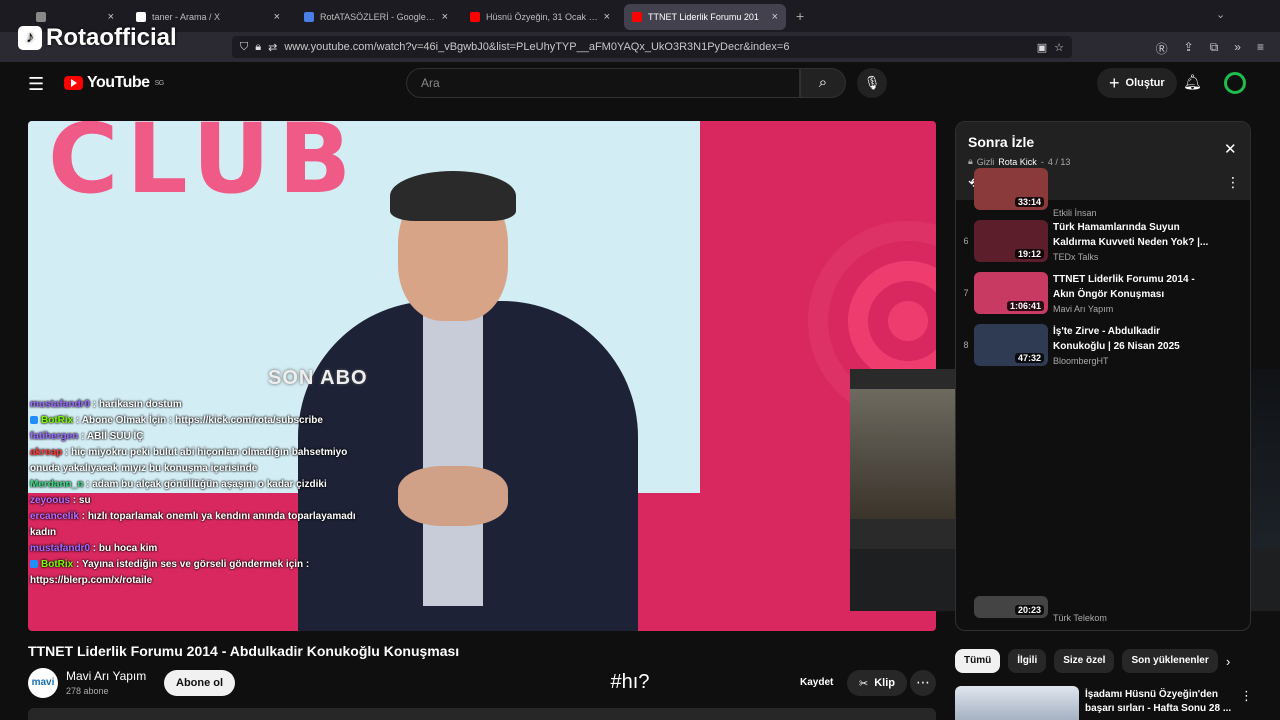 Image resolution: width=1280 pixels, height=720 pixels. What do you see at coordinates (1075, 213) in the screenshot?
I see `playlist-item-channel: Etkili İnsan` at bounding box center [1075, 213].